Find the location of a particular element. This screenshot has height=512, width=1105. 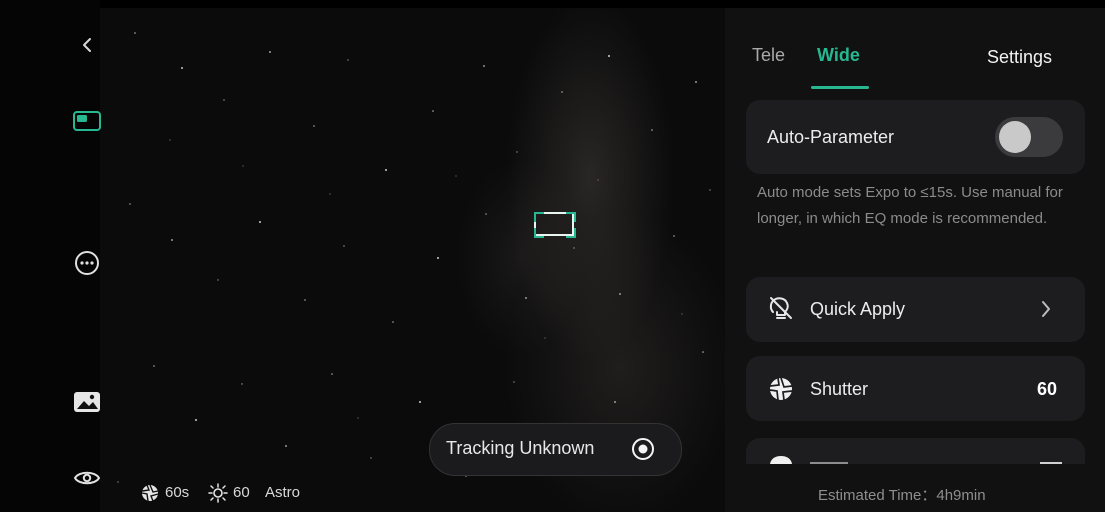

chevron-right-icon is located at coordinates (1046, 309).